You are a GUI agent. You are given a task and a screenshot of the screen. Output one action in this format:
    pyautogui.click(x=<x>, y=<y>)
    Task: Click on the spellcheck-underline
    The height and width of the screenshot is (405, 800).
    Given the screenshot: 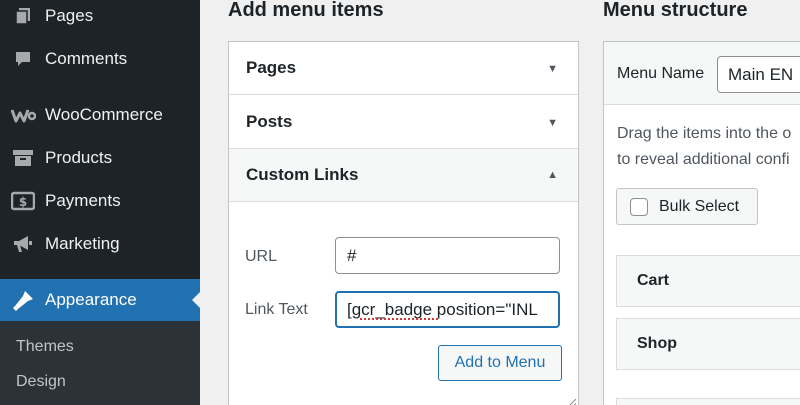 What is the action you would take?
    pyautogui.click(x=399, y=319)
    